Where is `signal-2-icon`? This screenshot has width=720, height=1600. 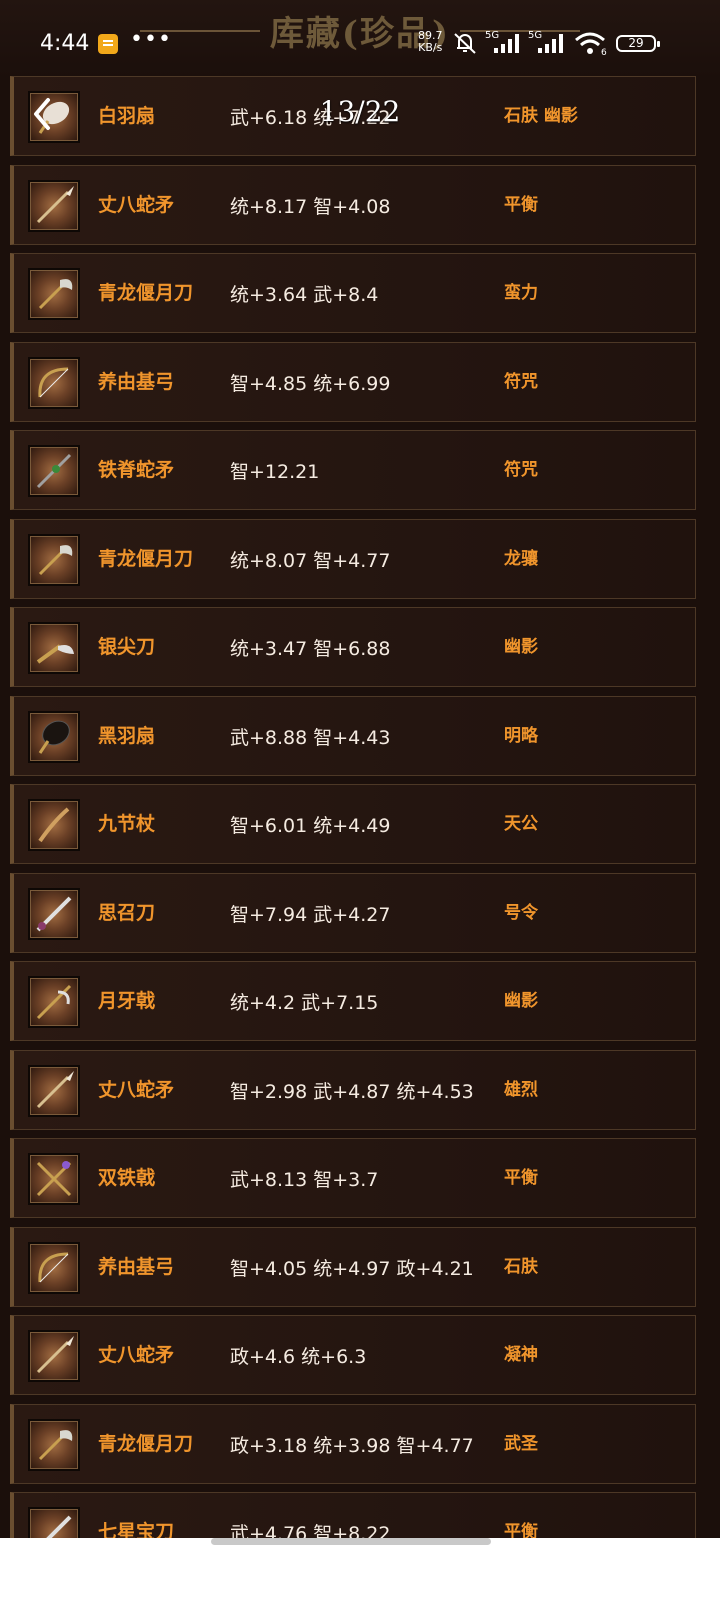
signal-2-icon is located at coordinates (550, 43).